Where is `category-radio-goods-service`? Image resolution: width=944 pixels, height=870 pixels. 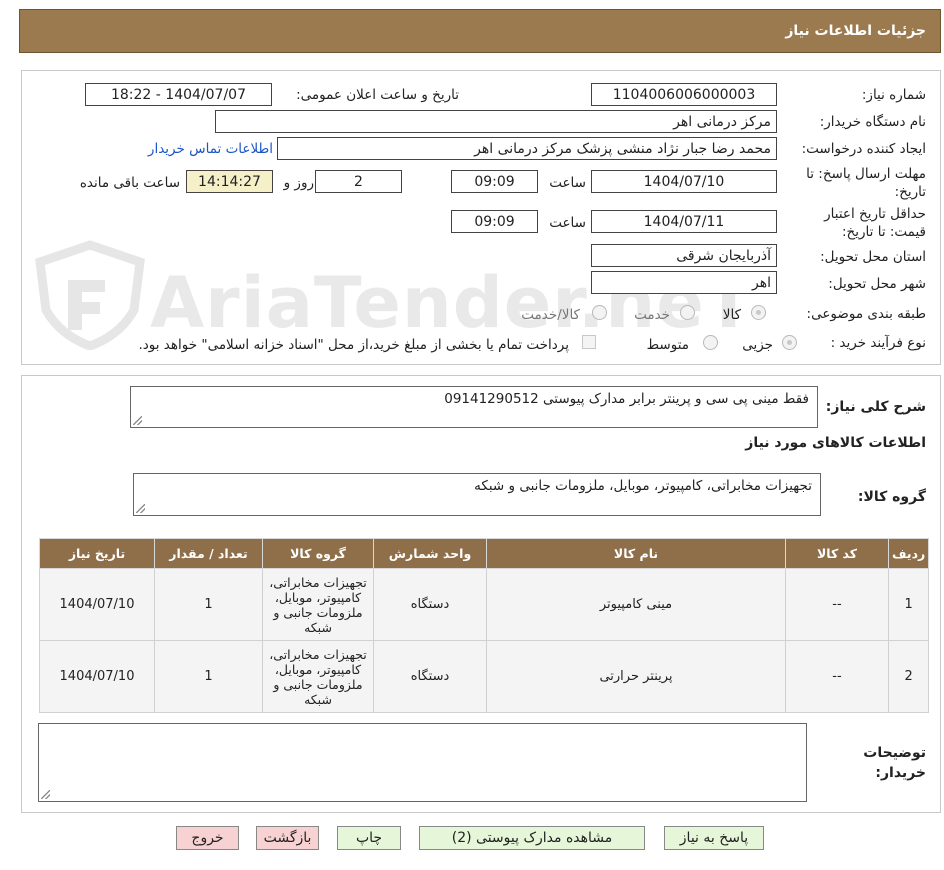 category-radio-goods-service is located at coordinates (599, 312).